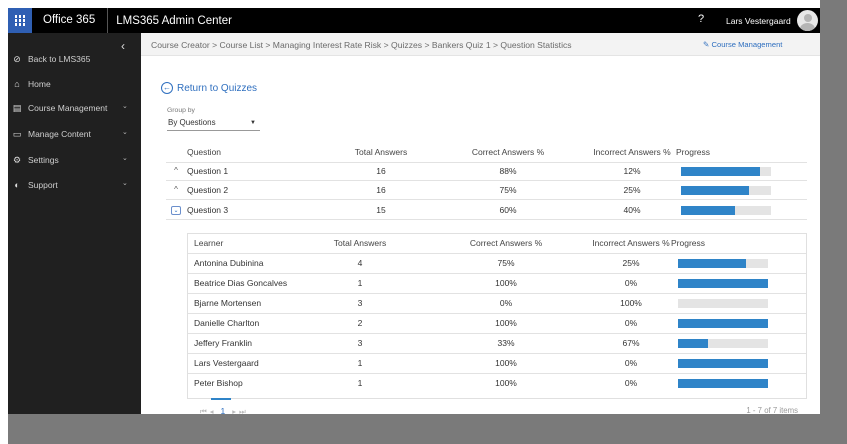  Describe the element at coordinates (360, 323) in the screenshot. I see `total-answers: 2` at that location.